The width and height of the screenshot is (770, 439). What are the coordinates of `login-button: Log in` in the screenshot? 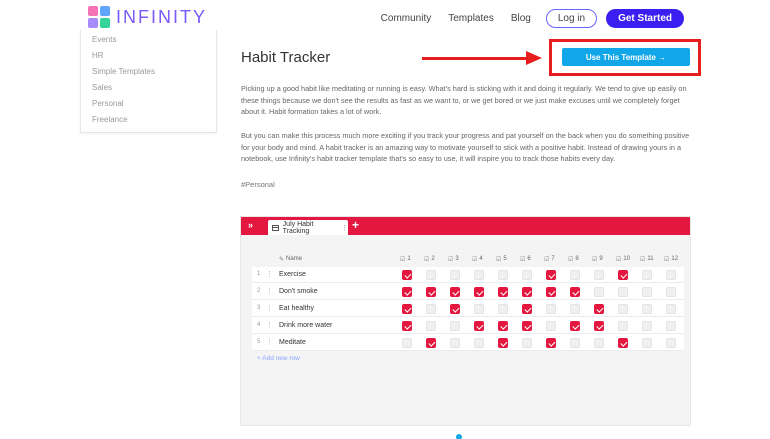 It's located at (571, 18).